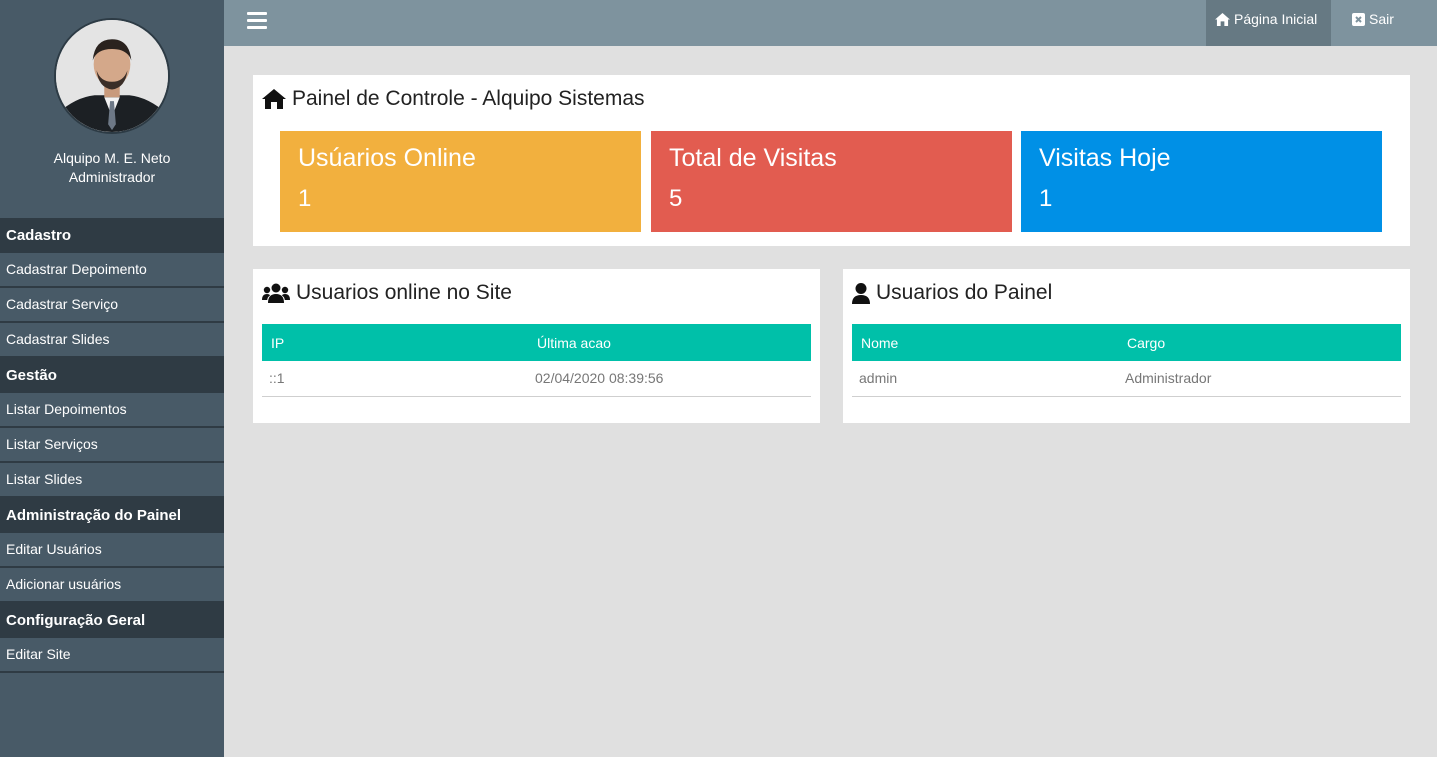 This screenshot has height=757, width=1437. I want to click on menu-header-cadastro: Cadastro, so click(112, 235).